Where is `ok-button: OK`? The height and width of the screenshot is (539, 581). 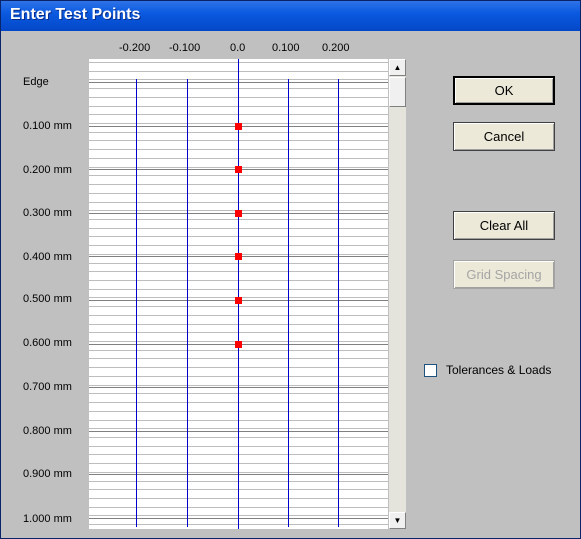 ok-button: OK is located at coordinates (504, 90).